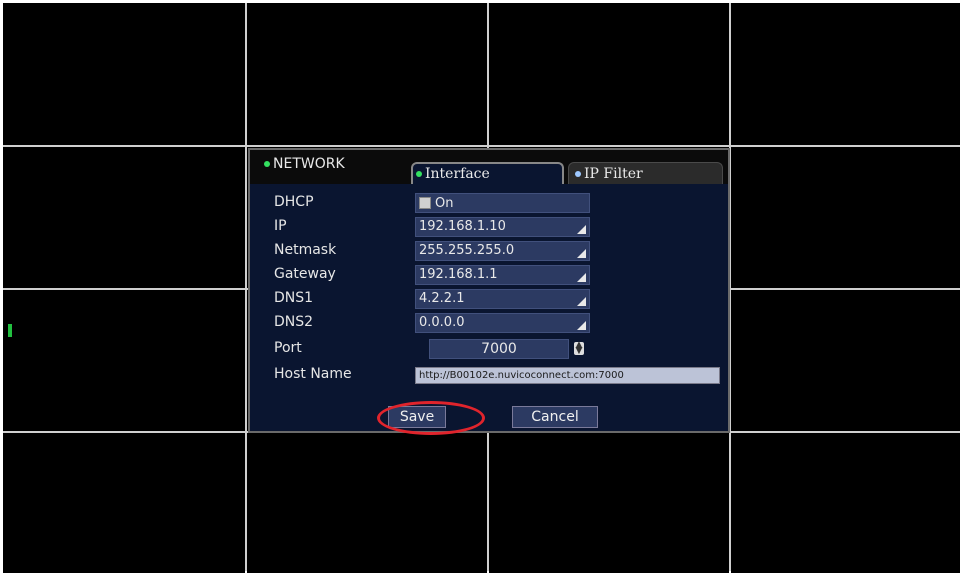 This screenshot has width=960, height=573. What do you see at coordinates (294, 202) in the screenshot?
I see `dhcp-label: DHCP` at bounding box center [294, 202].